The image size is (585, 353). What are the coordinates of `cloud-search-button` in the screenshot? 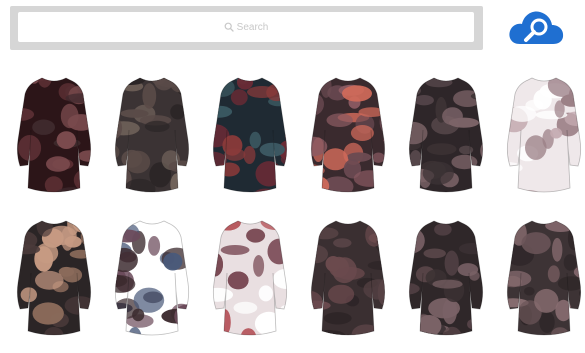 It's located at (536, 27).